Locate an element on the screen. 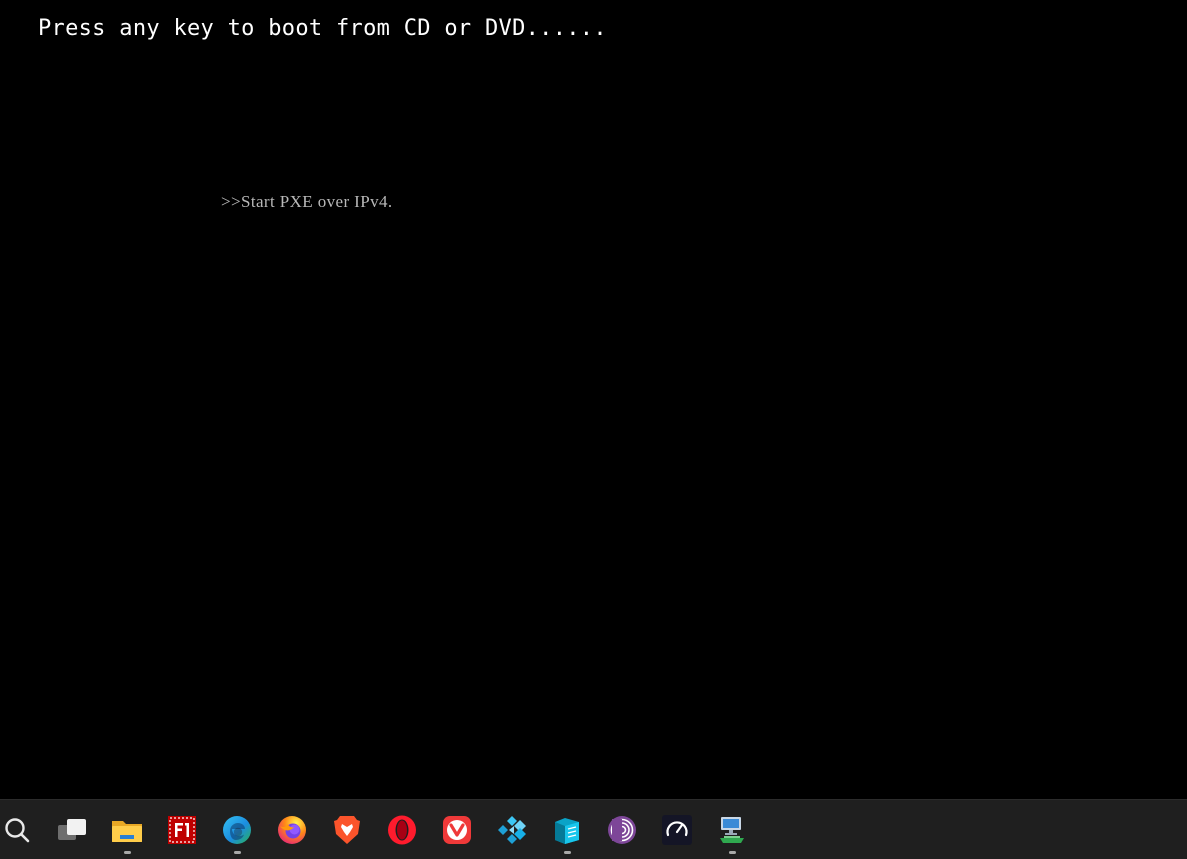 This screenshot has height=859, width=1187. brave-icon is located at coordinates (347, 830).